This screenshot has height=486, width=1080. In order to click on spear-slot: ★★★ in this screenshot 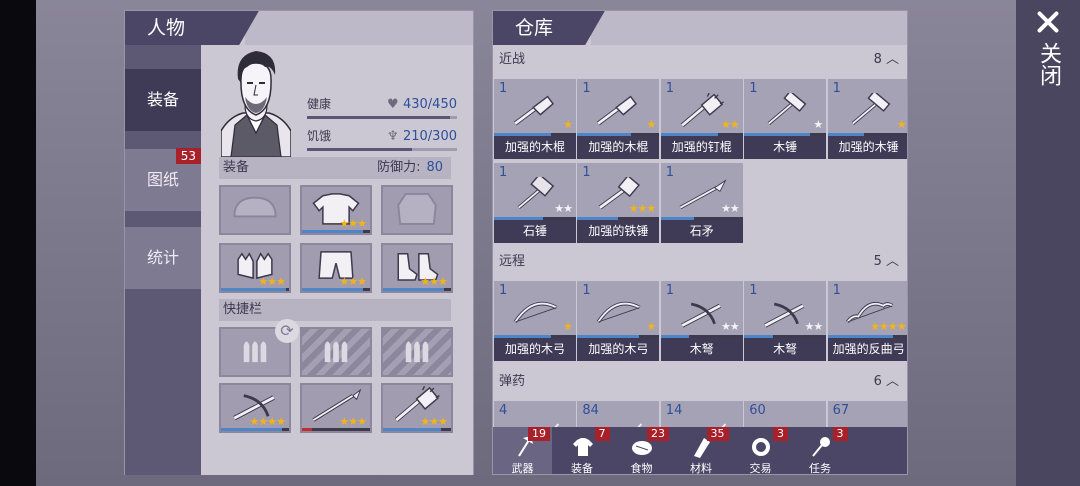, I will do `click(336, 408)`.